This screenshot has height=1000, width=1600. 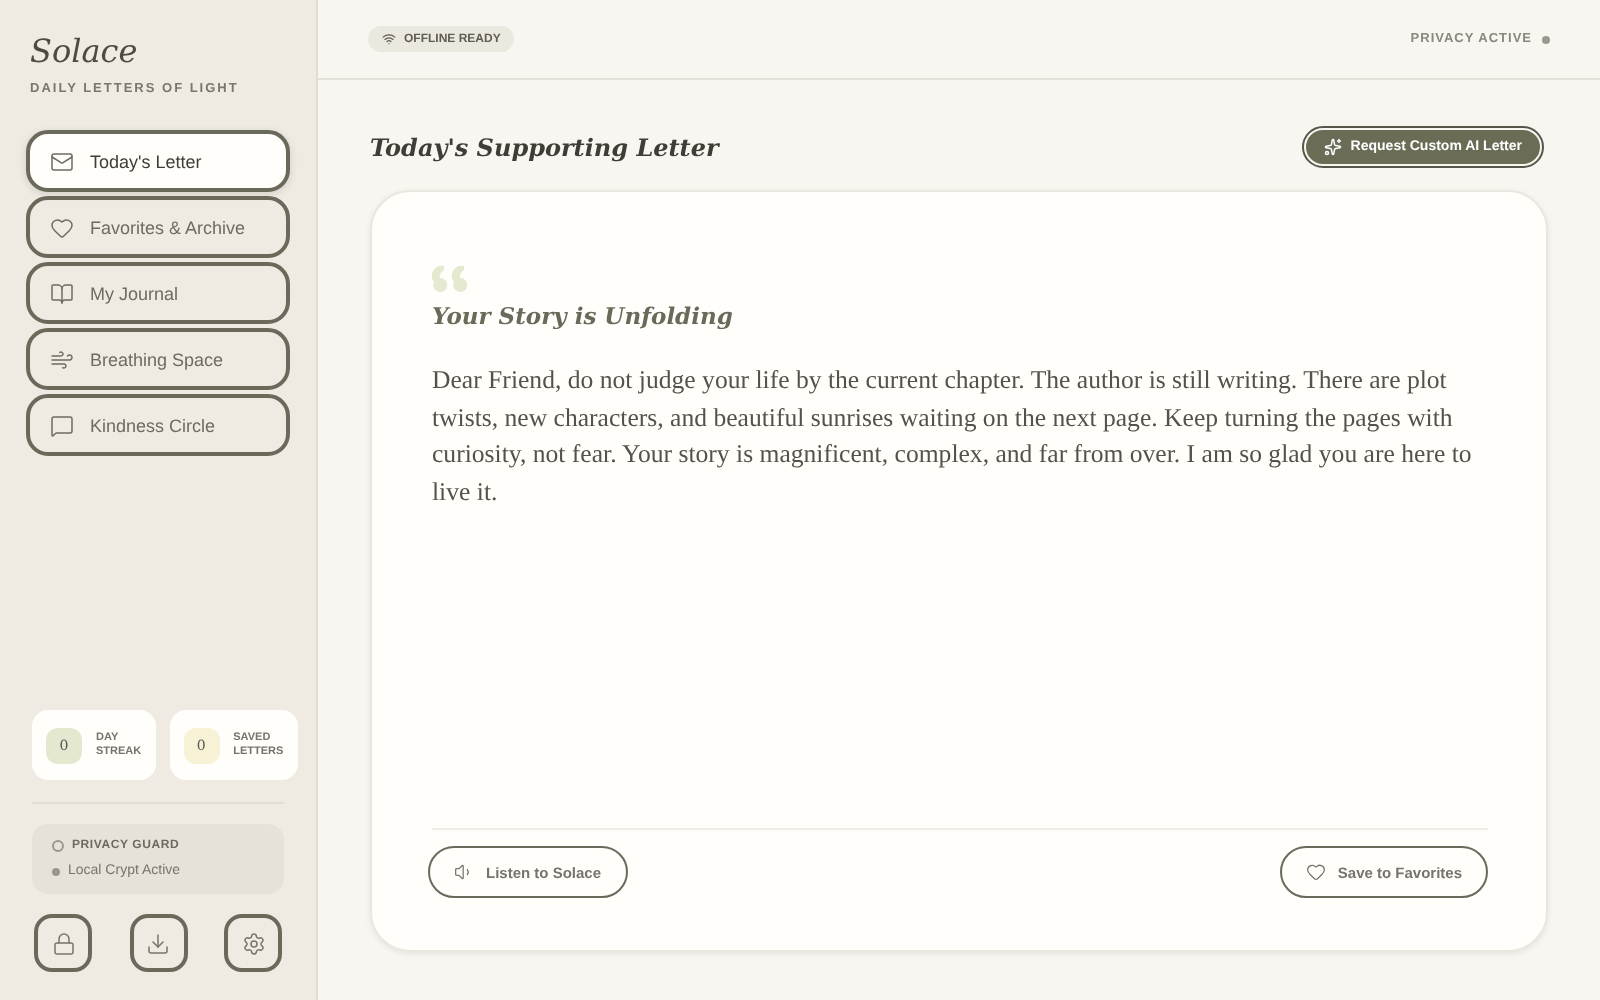 I want to click on wifi-icon, so click(x=389, y=39).